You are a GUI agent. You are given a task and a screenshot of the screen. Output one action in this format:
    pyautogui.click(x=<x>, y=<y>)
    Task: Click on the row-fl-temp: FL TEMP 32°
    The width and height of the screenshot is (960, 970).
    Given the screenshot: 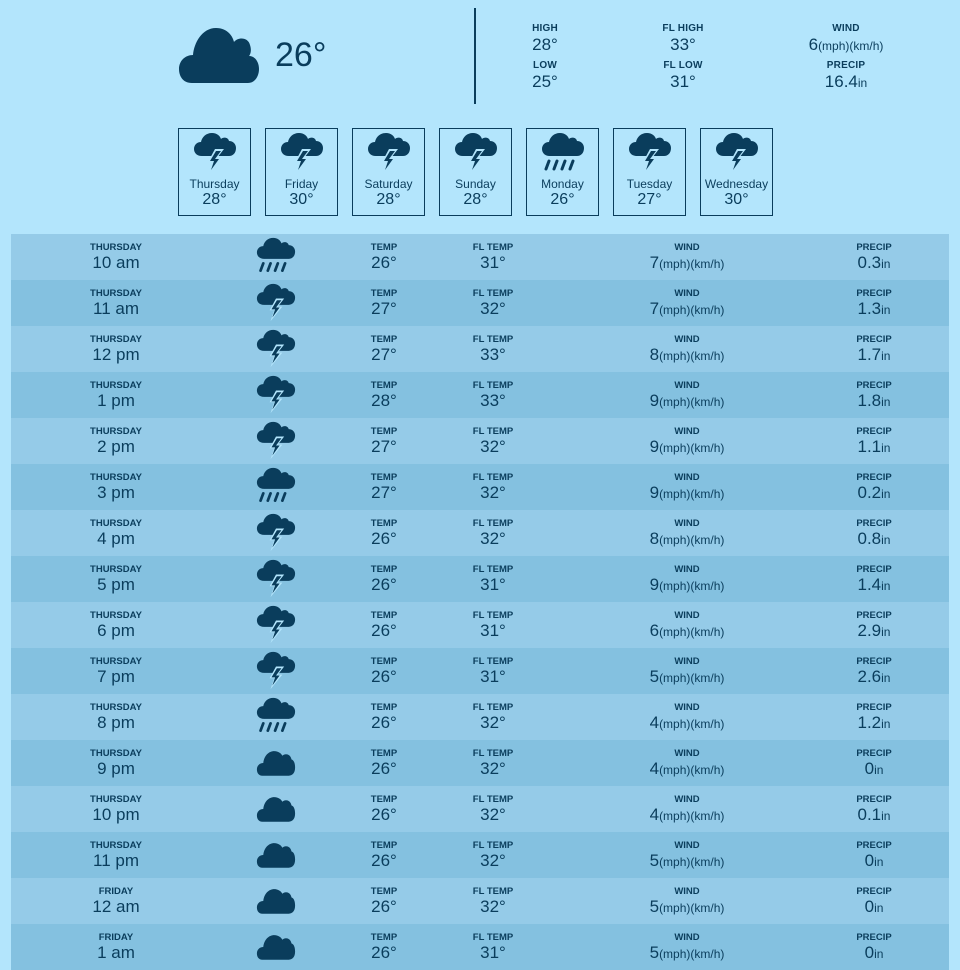 What is the action you would take?
    pyautogui.click(x=493, y=442)
    